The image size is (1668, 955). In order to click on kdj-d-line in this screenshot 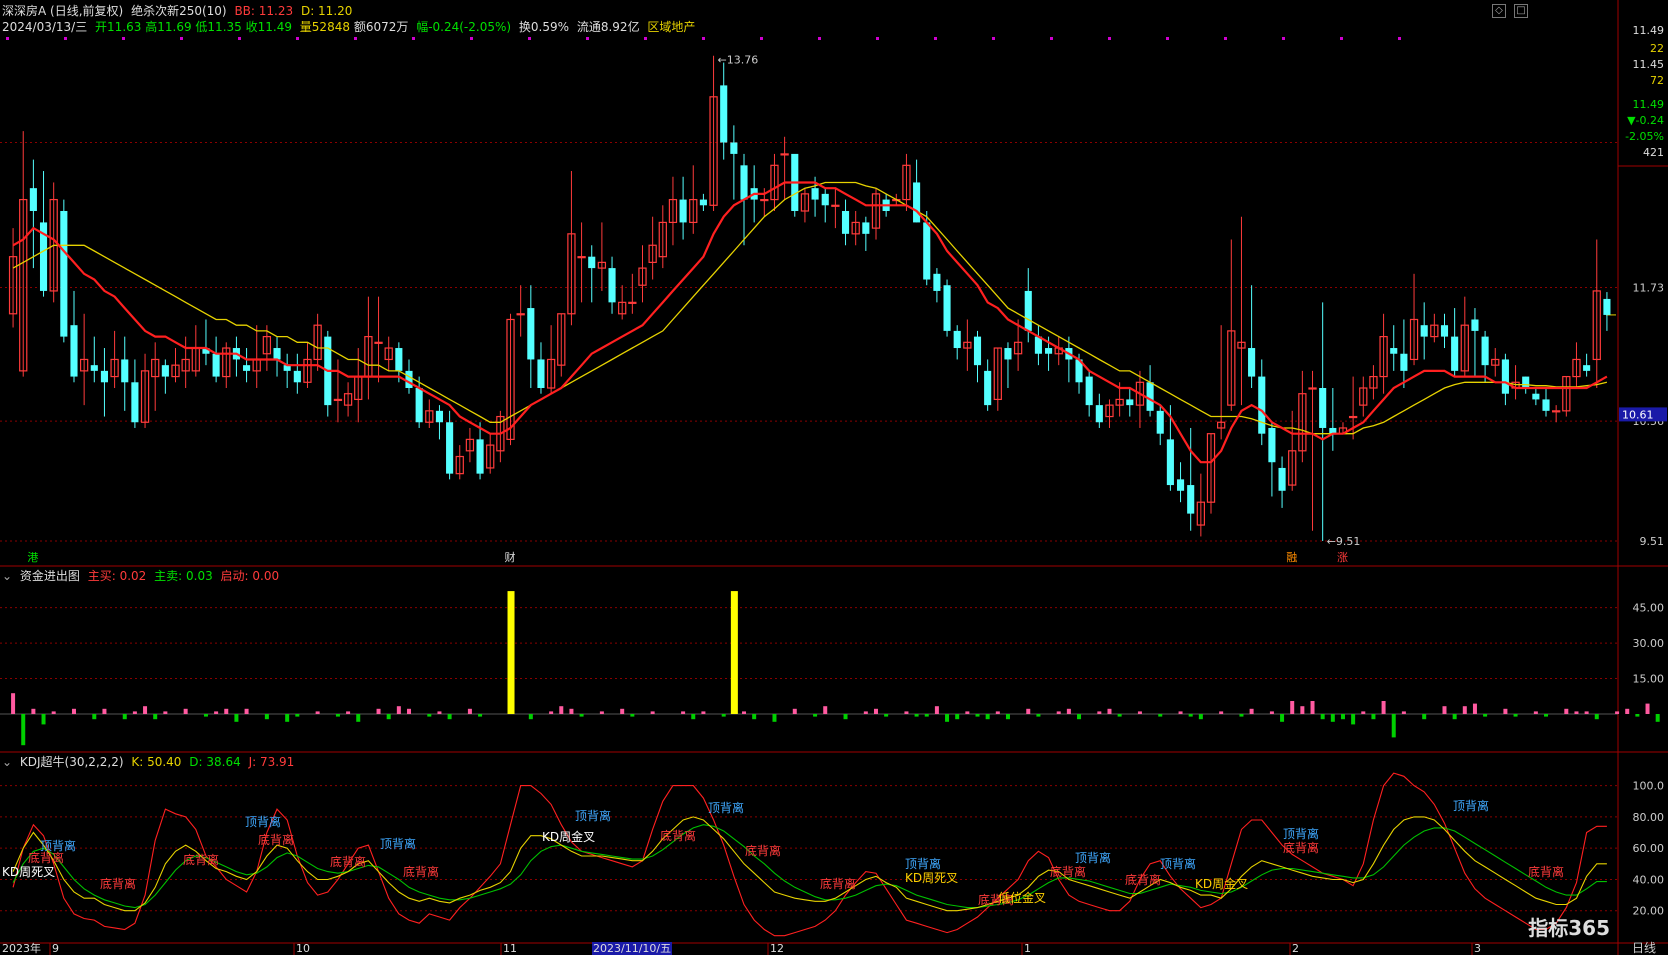, I will do `click(809, 866)`.